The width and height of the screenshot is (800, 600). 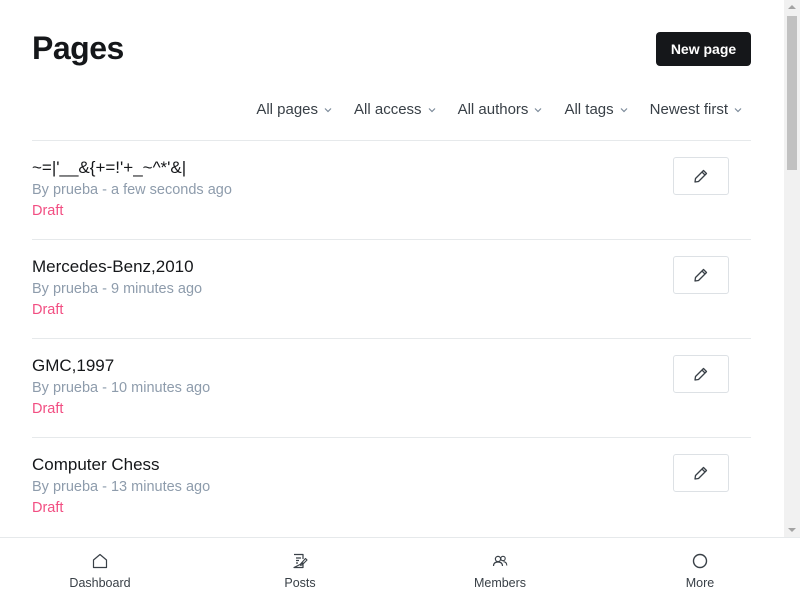 I want to click on nav-item-label: More, so click(x=700, y=583).